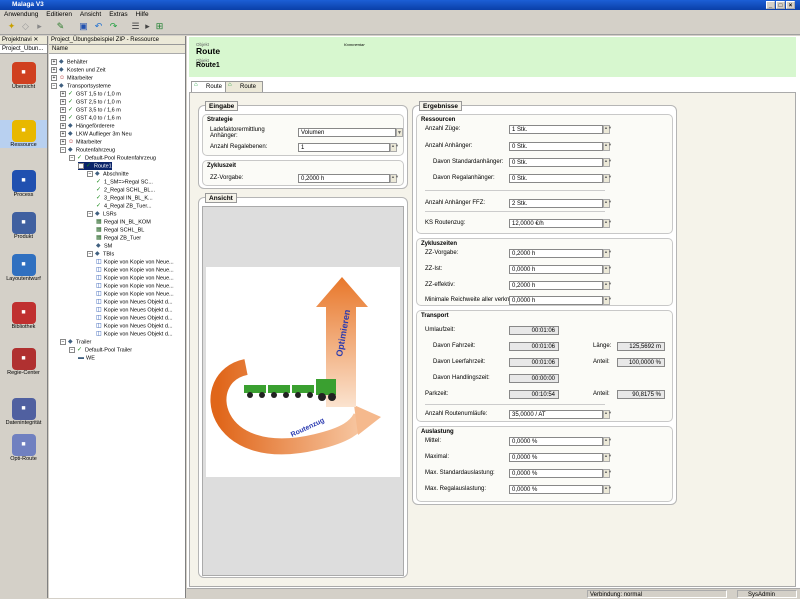  Describe the element at coordinates (108, 174) in the screenshot. I see `tree-node: − ◆ Abschnitte` at that location.